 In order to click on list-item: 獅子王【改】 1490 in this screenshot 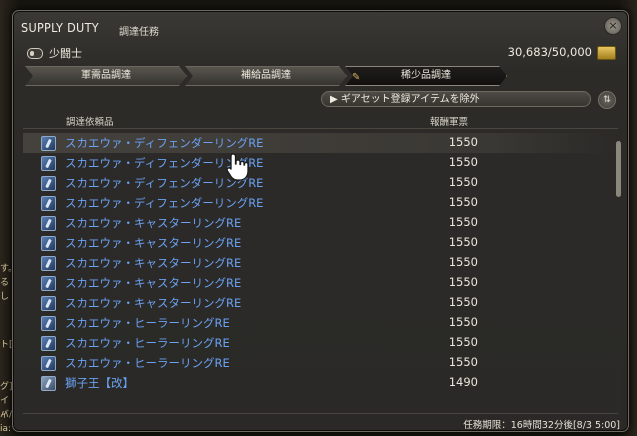, I will do `click(315, 383)`.